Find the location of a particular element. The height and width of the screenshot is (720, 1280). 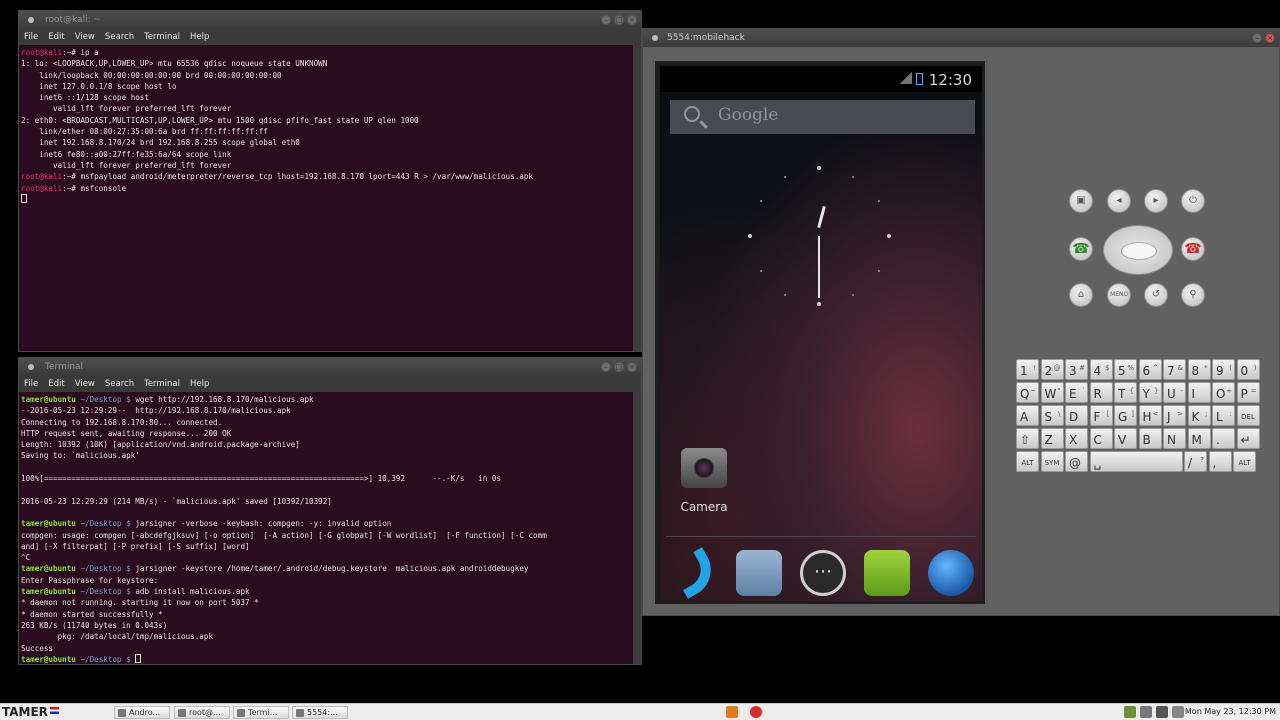

keyboard-key: G] is located at coordinates (1125, 415).